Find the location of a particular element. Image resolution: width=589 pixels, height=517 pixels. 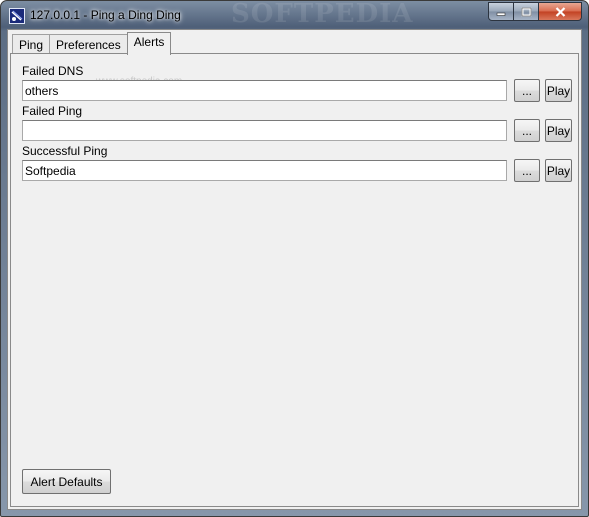

successful-ping-input is located at coordinates (264, 170).